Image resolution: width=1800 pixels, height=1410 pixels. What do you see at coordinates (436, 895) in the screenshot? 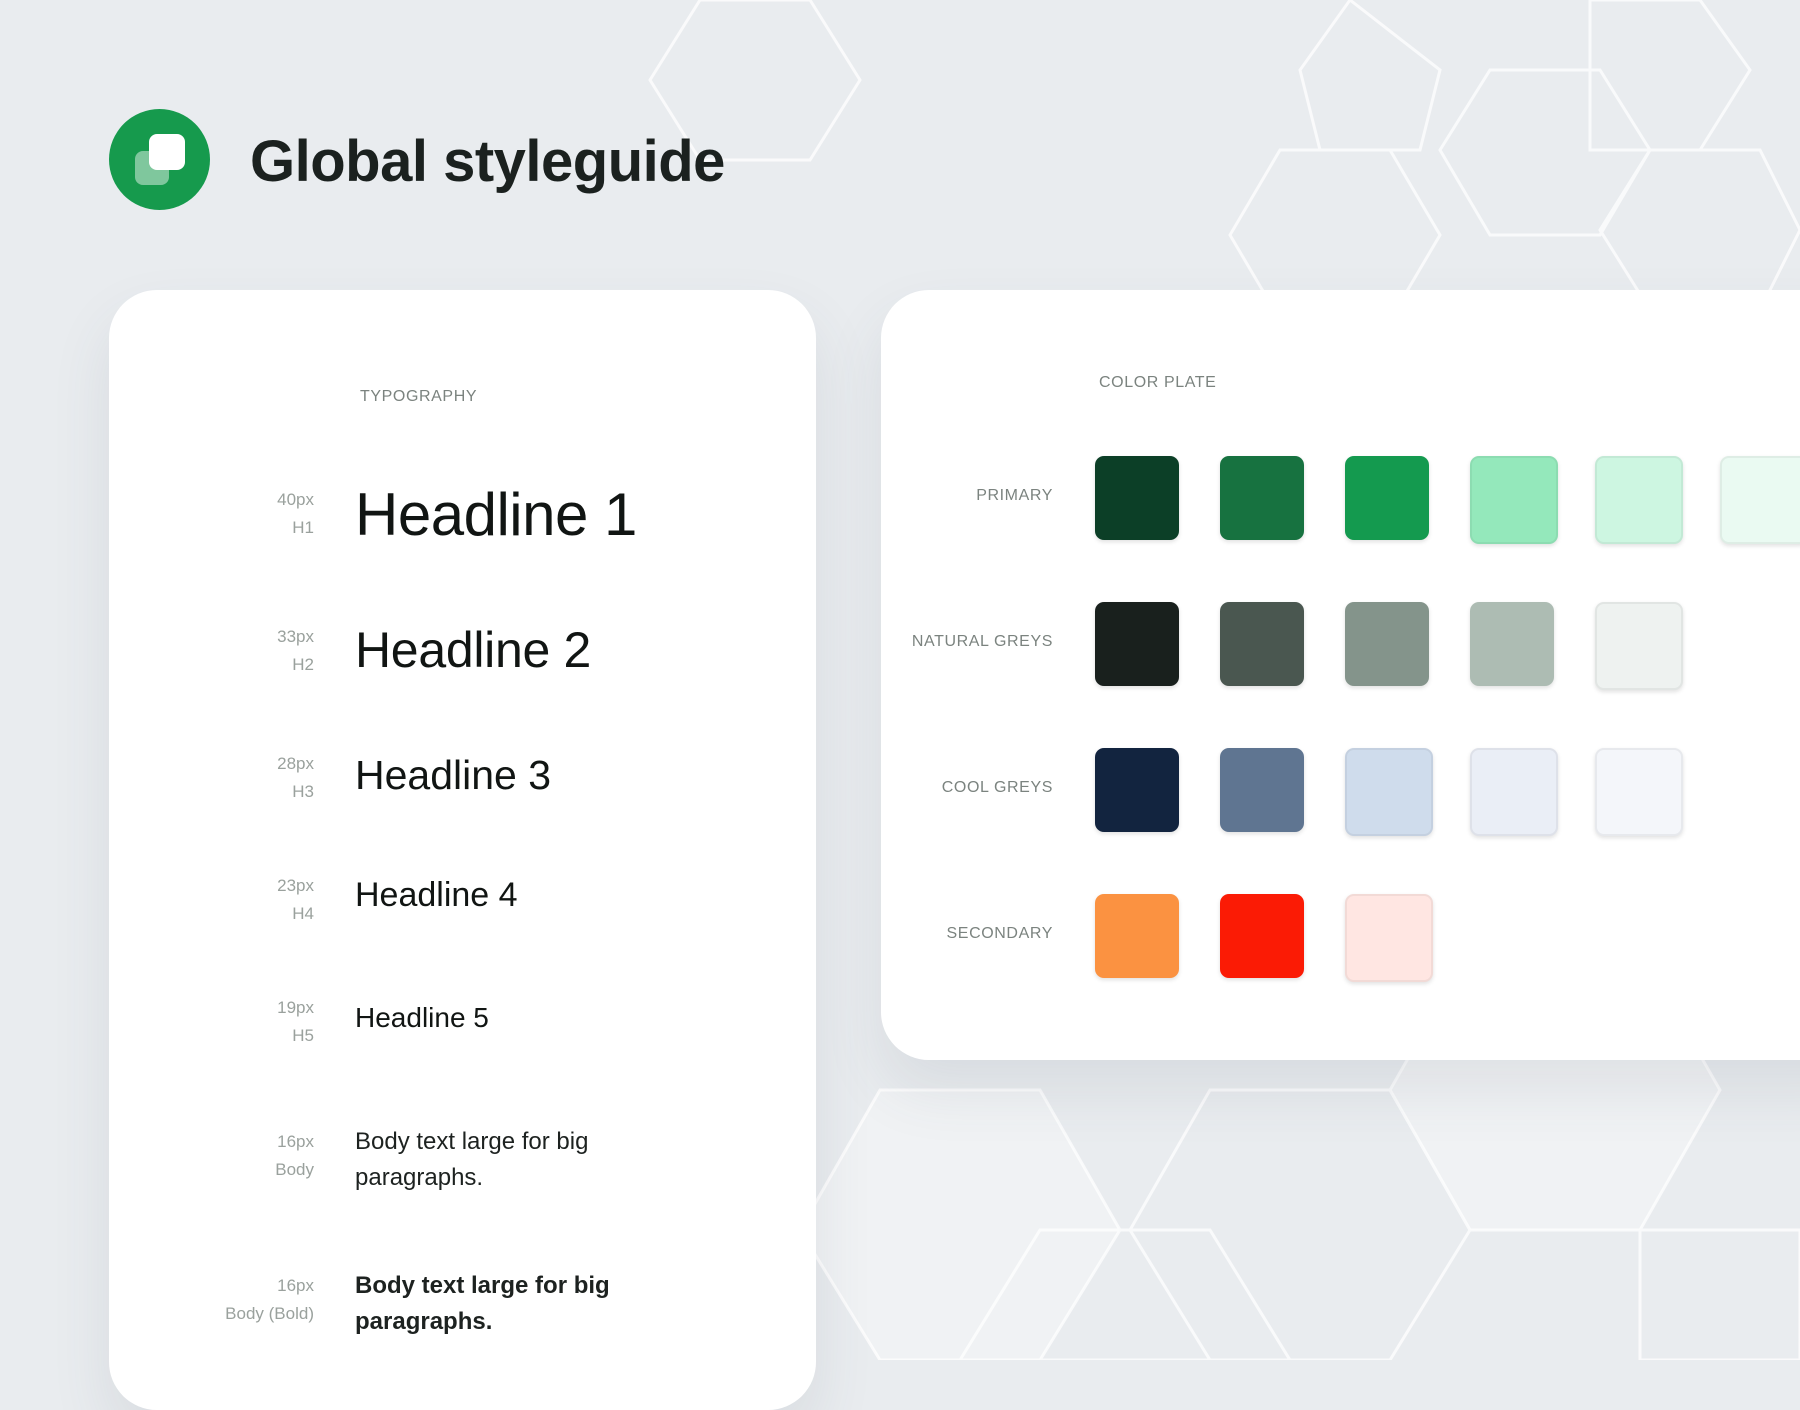
I see `headline-4-sample: Headline 4` at bounding box center [436, 895].